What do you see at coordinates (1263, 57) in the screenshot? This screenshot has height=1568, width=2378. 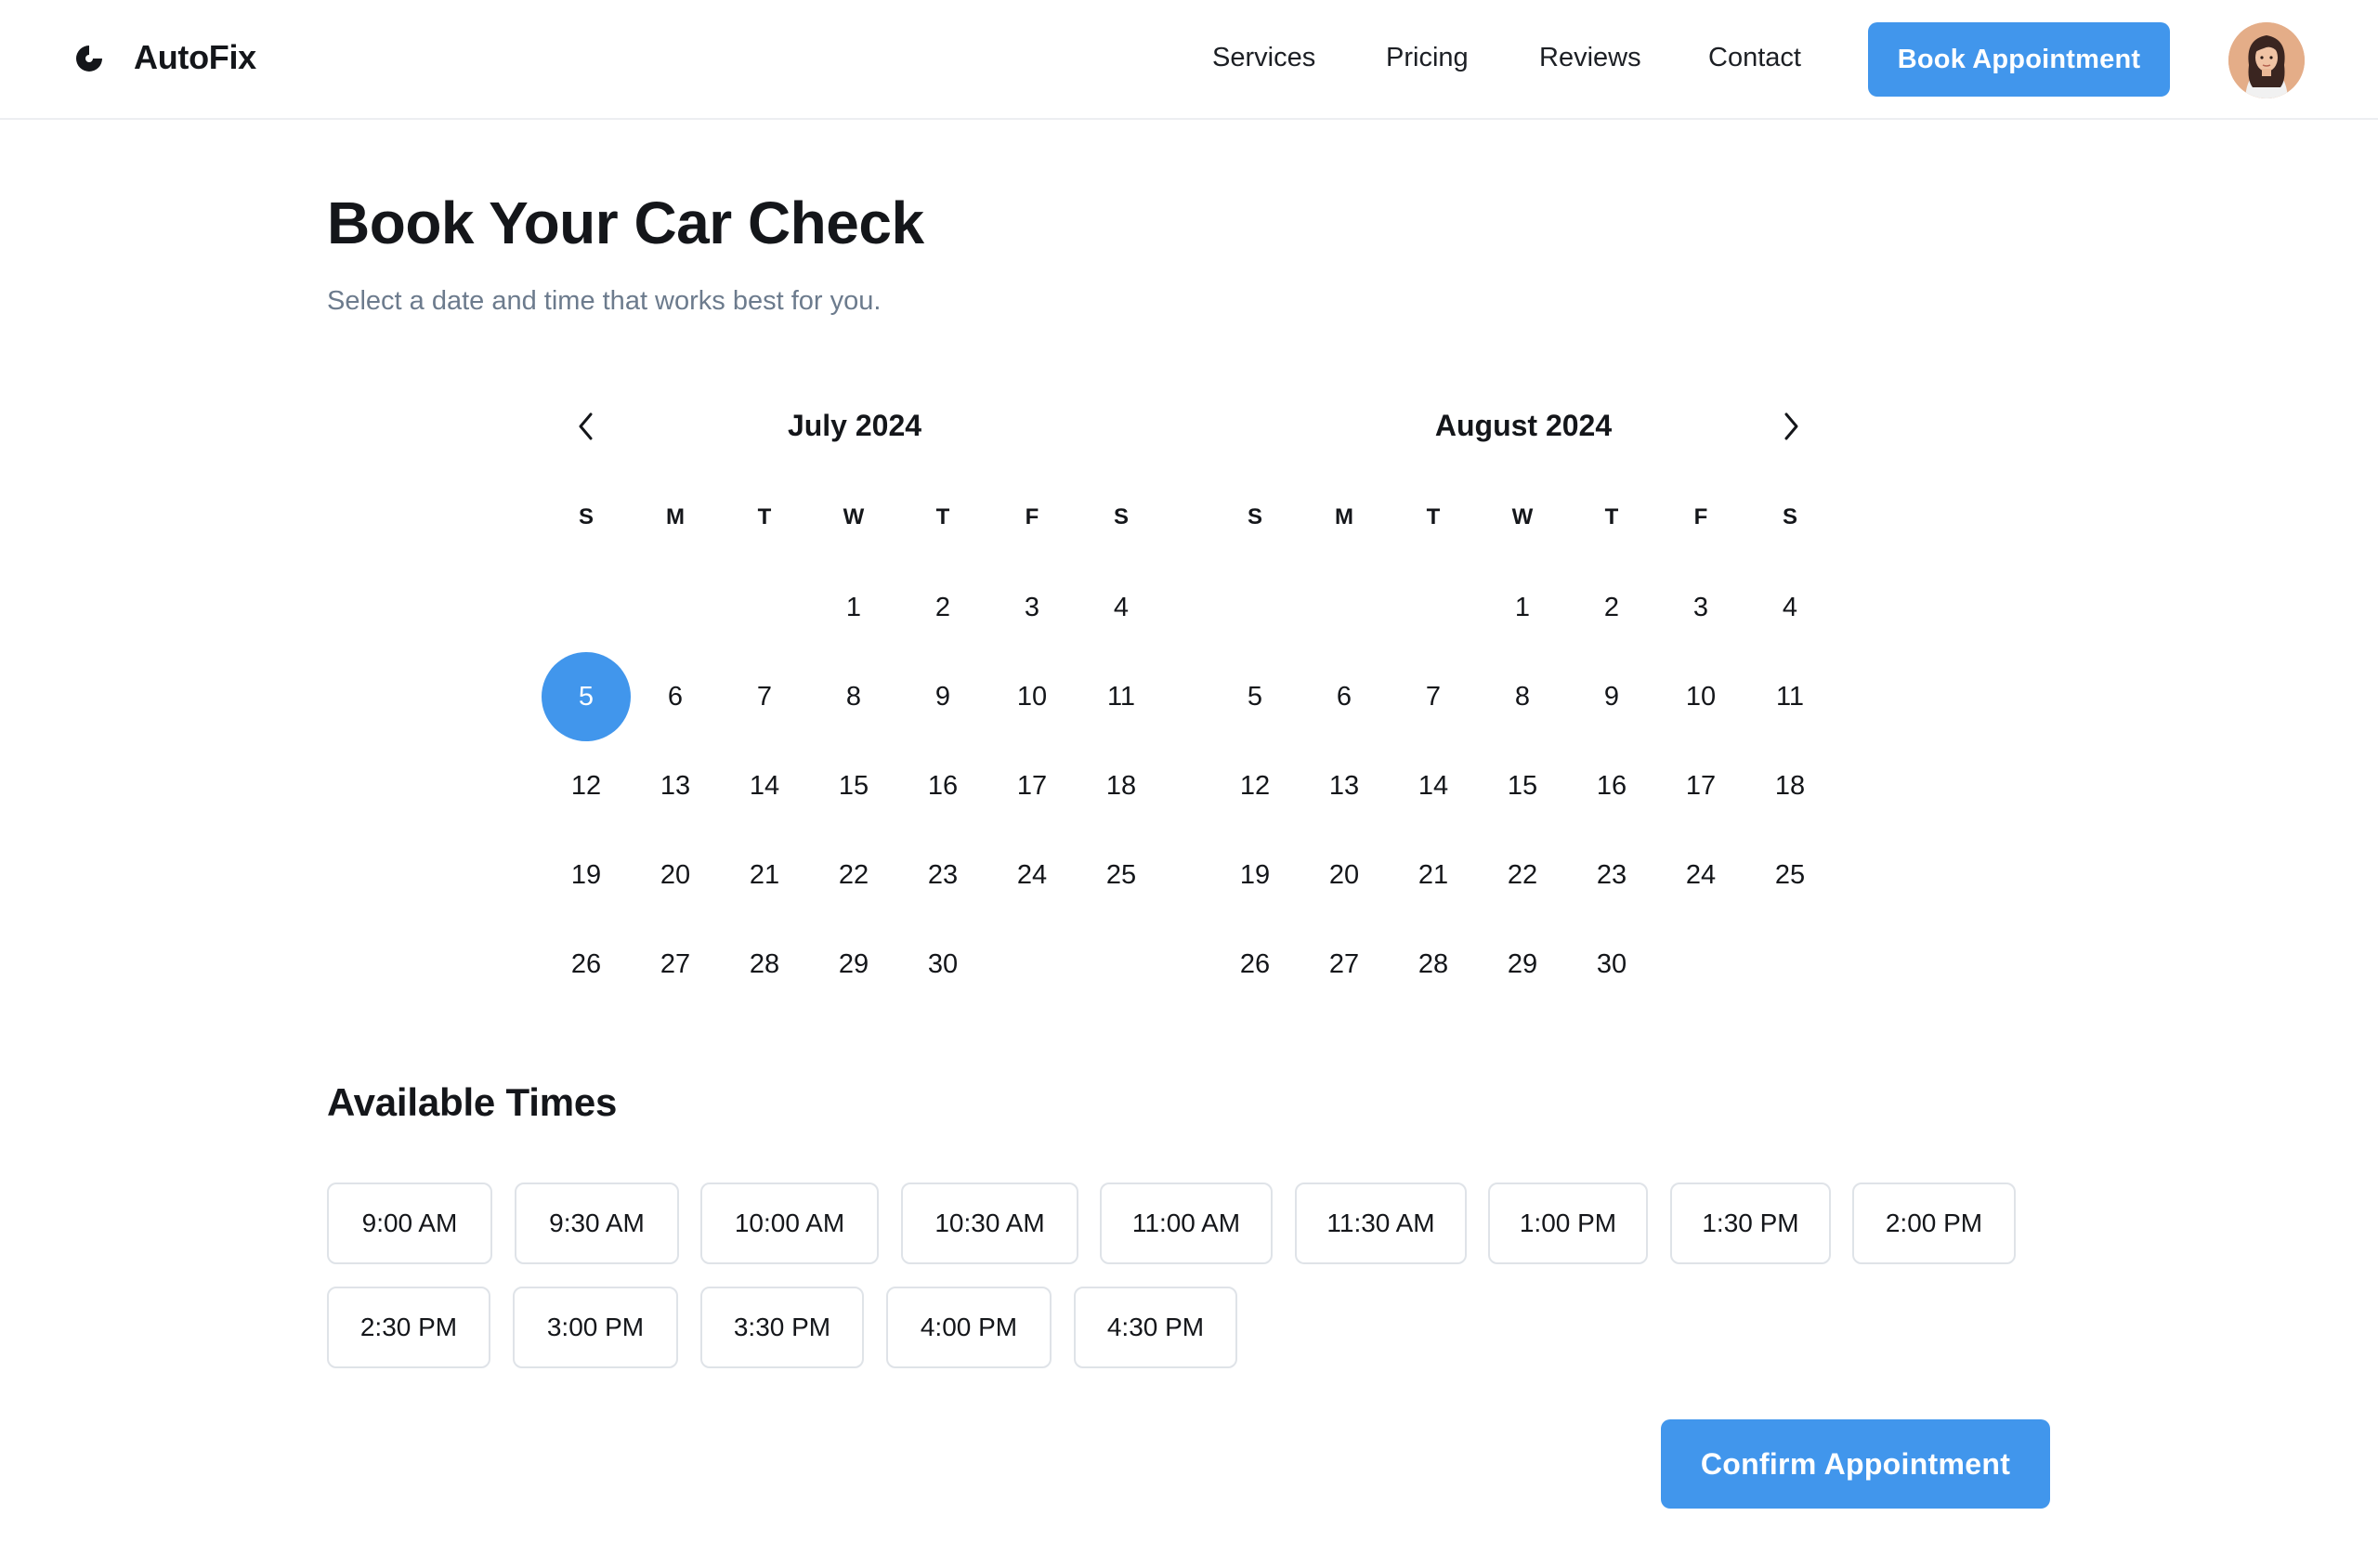 I see `nav-link-services: Services` at bounding box center [1263, 57].